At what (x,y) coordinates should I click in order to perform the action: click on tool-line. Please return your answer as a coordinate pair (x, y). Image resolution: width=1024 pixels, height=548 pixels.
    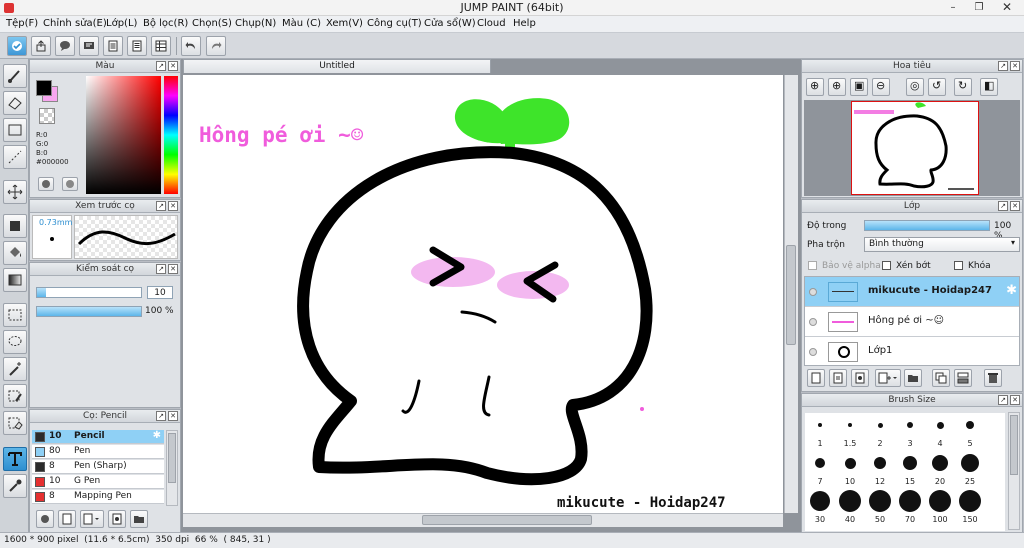
    Looking at the image, I should click on (15, 157).